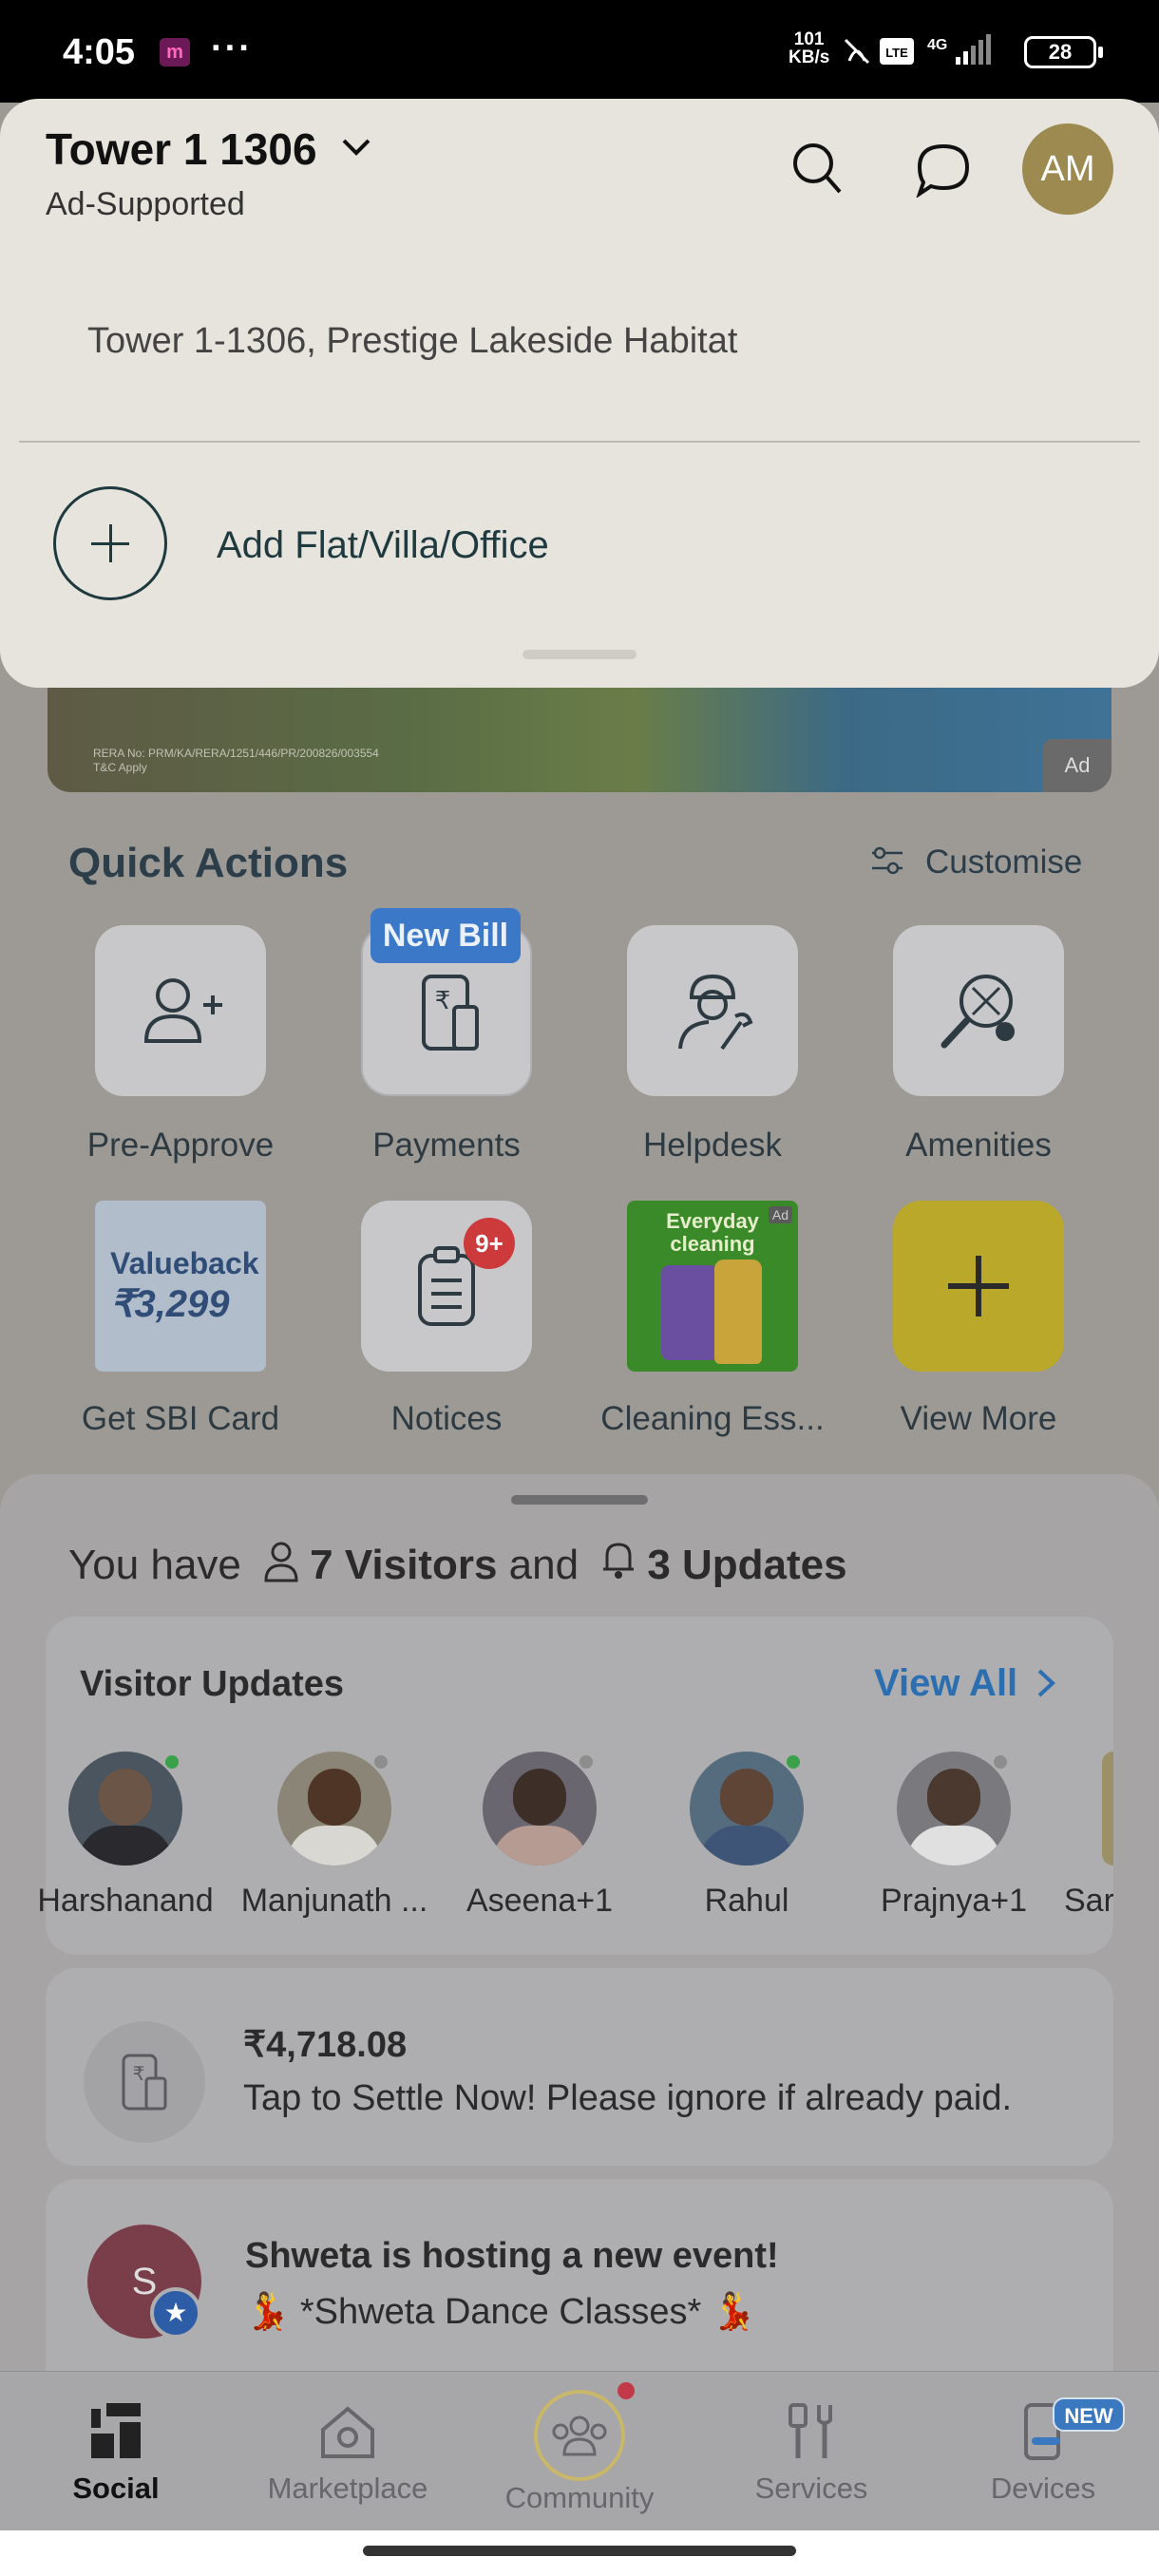 Image resolution: width=1159 pixels, height=2576 pixels. Describe the element at coordinates (208, 863) in the screenshot. I see `quick-actions-title: Quick Actions` at that location.